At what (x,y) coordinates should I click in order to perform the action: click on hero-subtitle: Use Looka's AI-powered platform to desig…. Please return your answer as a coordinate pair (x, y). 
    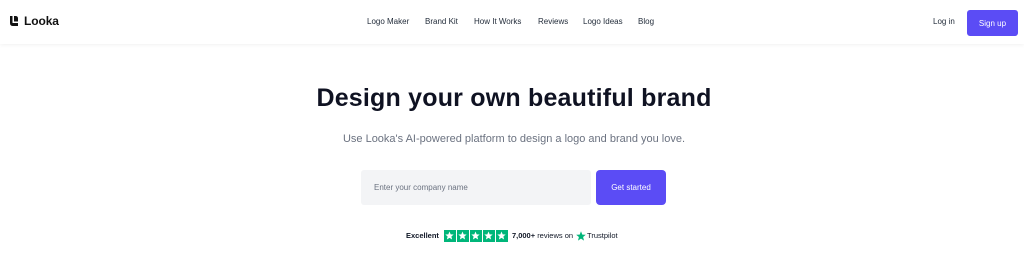
    Looking at the image, I should click on (514, 139).